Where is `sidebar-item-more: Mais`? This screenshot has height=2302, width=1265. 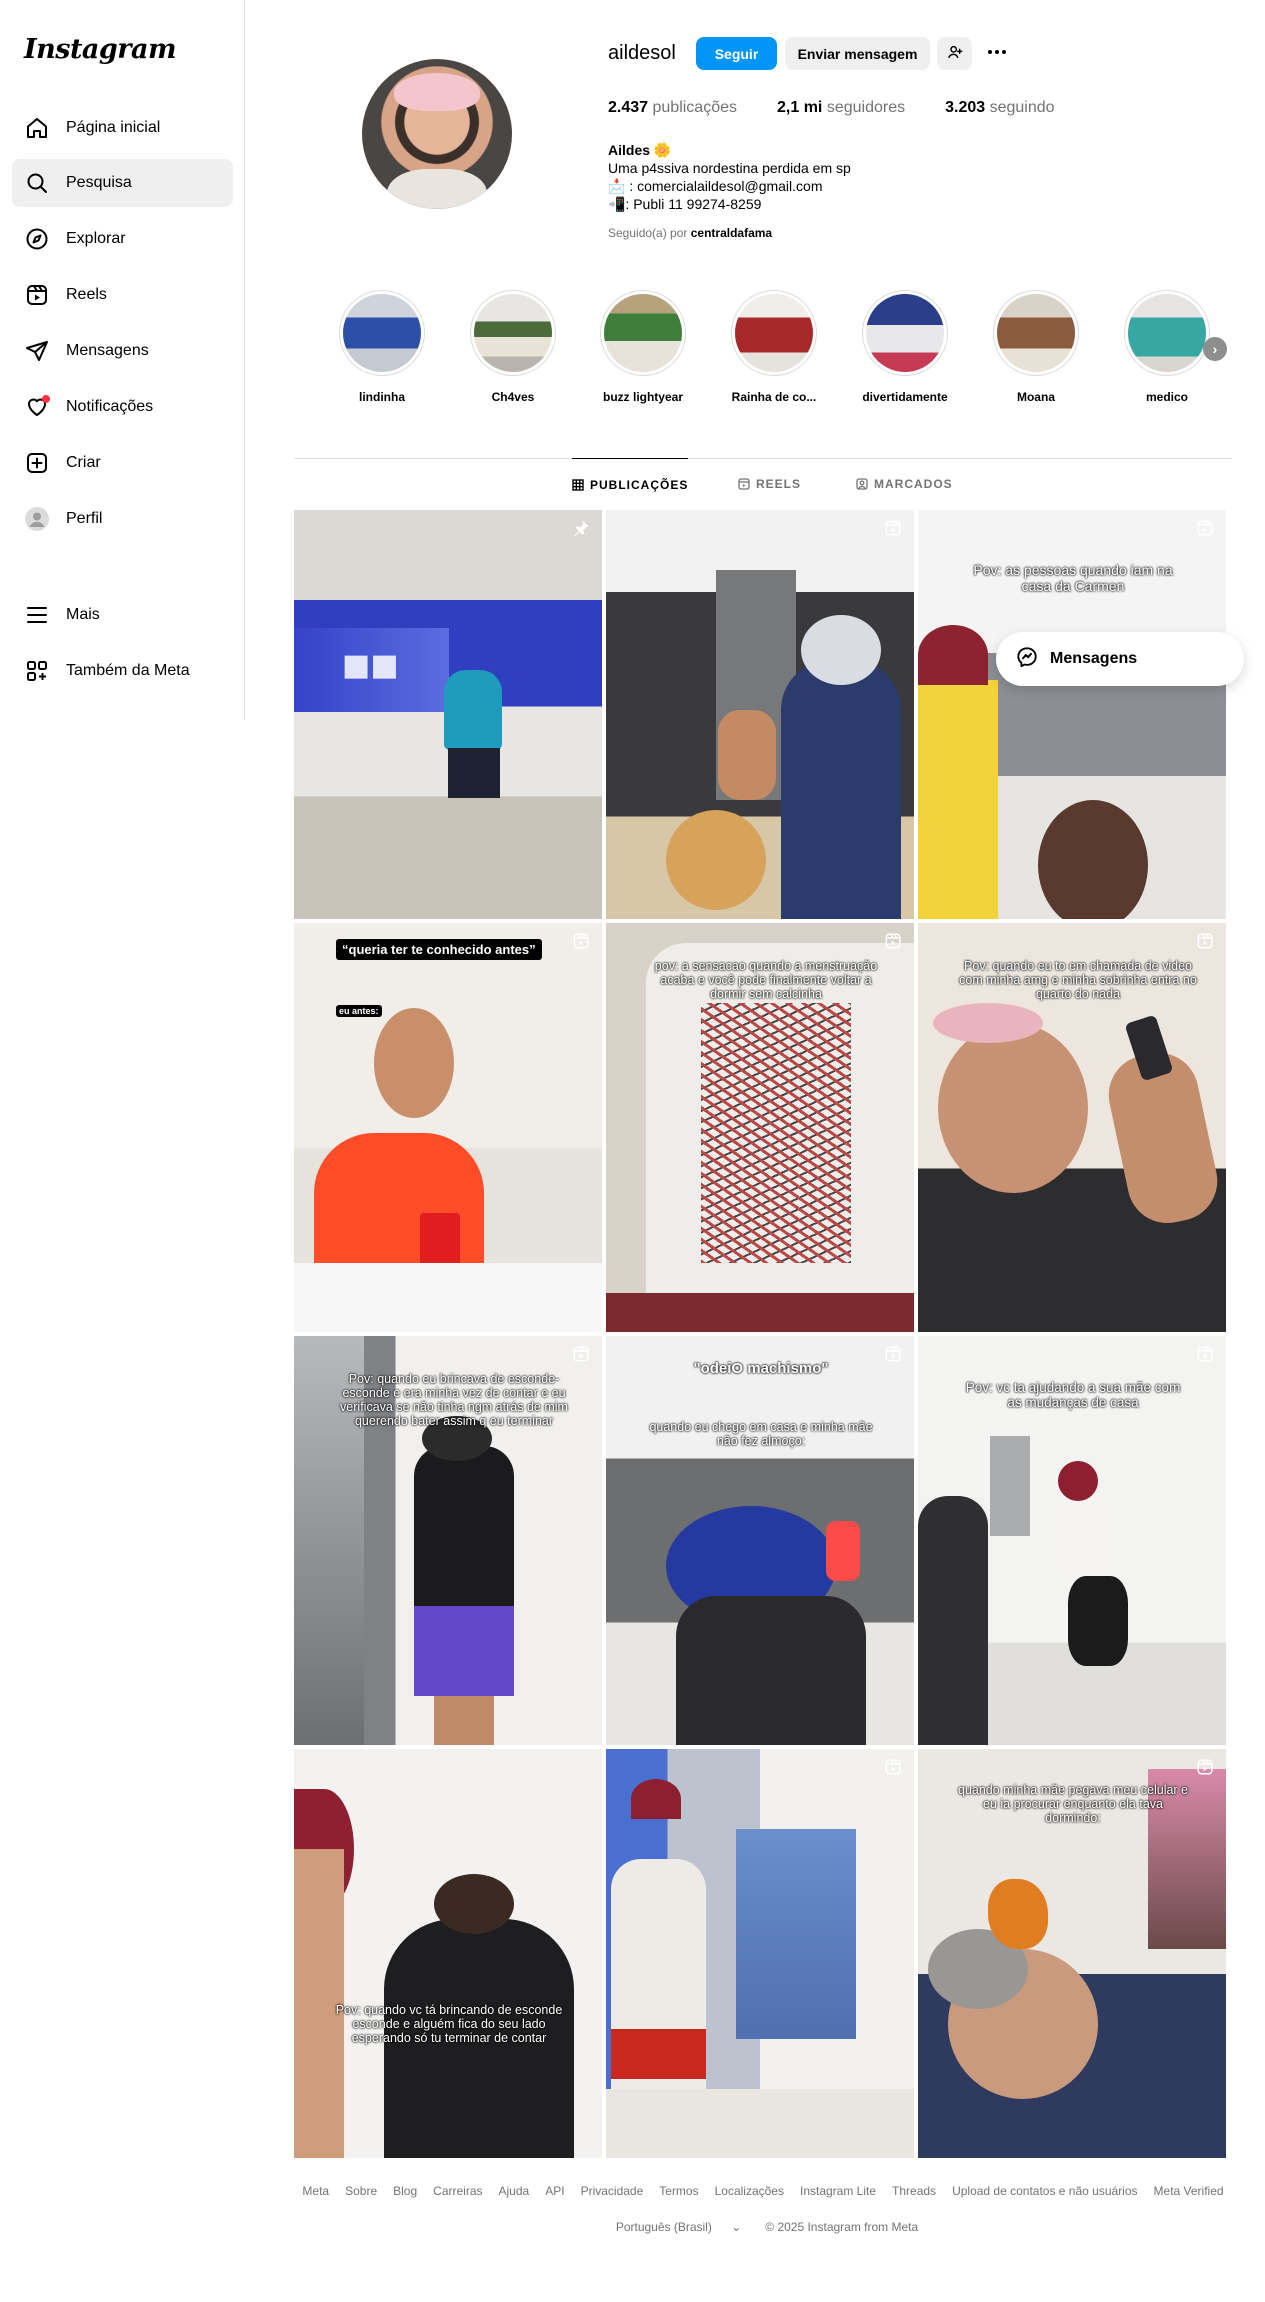
sidebar-item-more: Mais is located at coordinates (122, 615).